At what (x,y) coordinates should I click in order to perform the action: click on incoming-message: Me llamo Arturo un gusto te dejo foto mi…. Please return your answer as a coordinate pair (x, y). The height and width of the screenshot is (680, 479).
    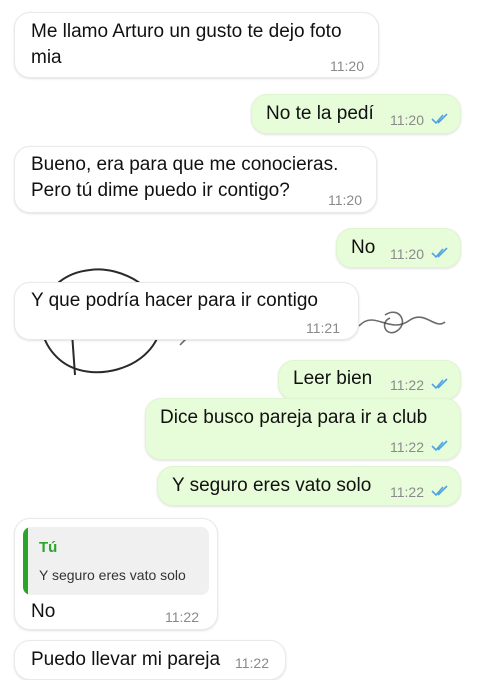
    Looking at the image, I should click on (196, 45).